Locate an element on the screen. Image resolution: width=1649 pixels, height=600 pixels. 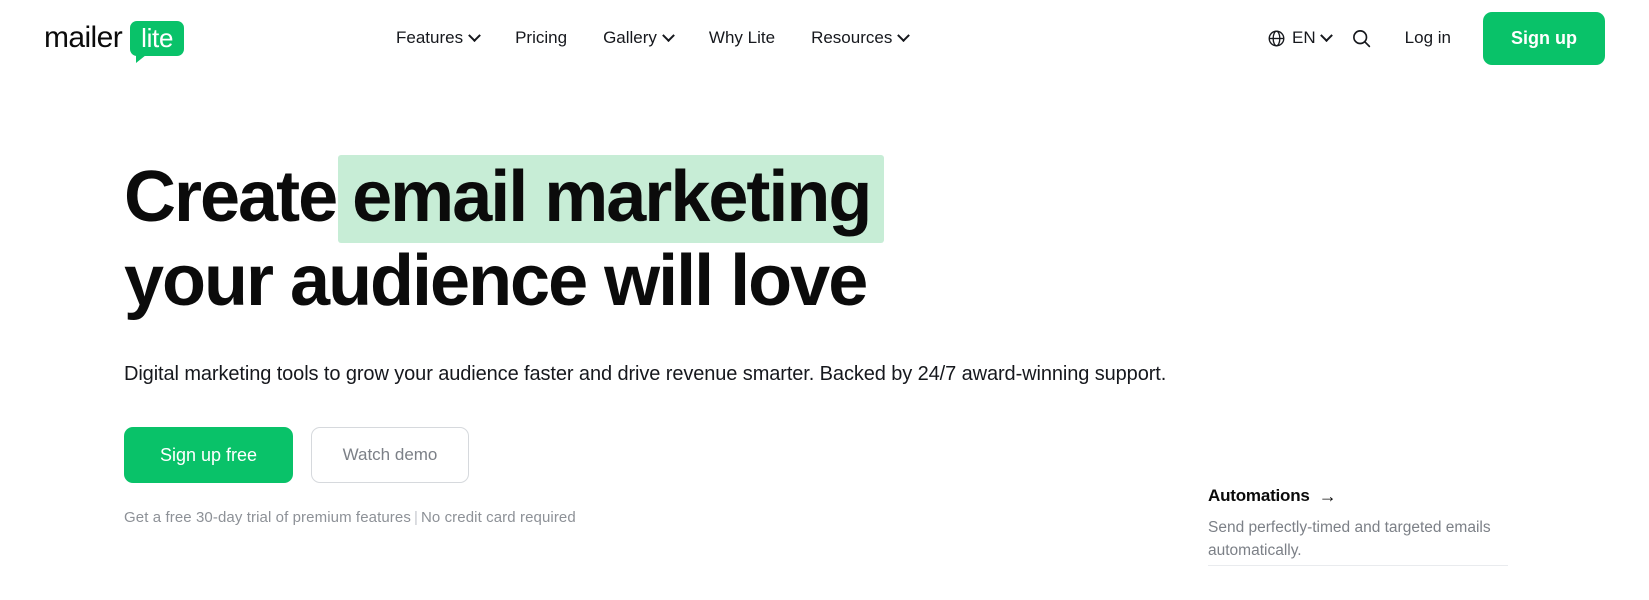
header-actions: EN Log in Sign up is located at coordinates (1454, 38).